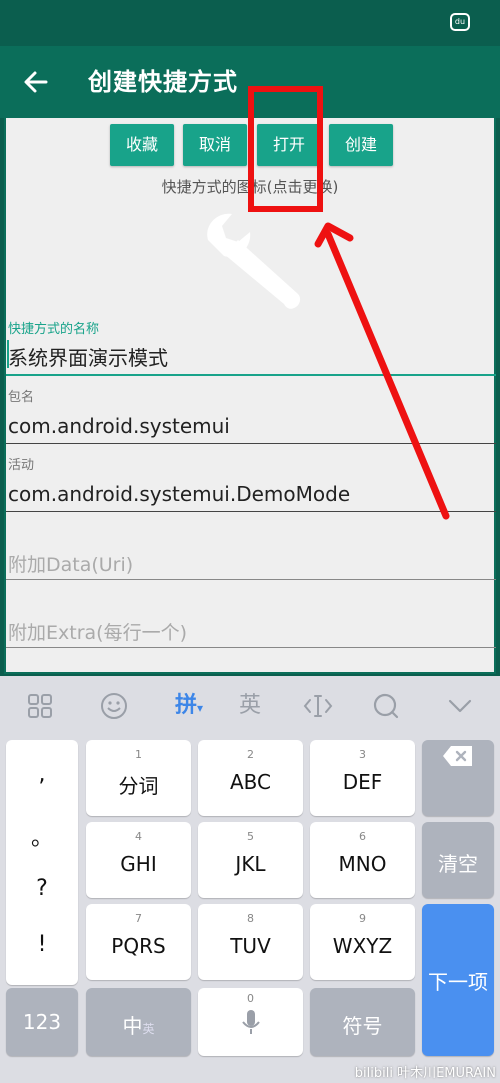 The width and height of the screenshot is (500, 1083). Describe the element at coordinates (21, 397) in the screenshot. I see `package-label: 包名` at that location.